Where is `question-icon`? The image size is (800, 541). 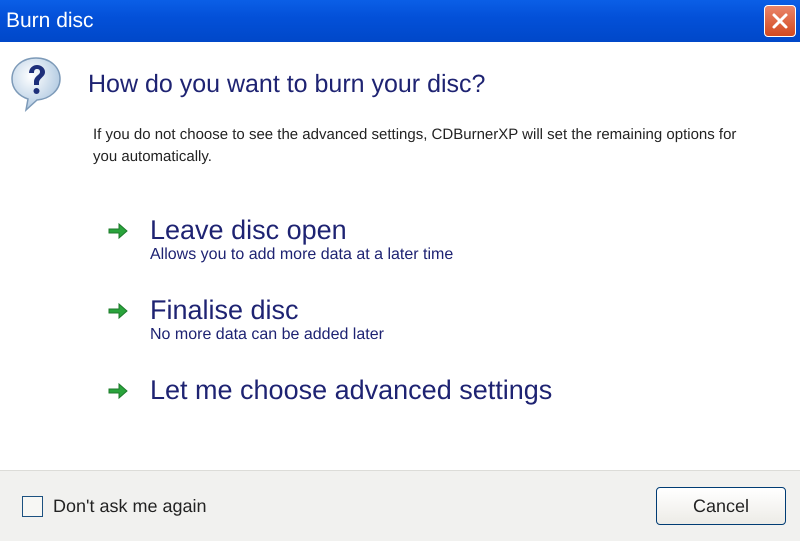 question-icon is located at coordinates (36, 84).